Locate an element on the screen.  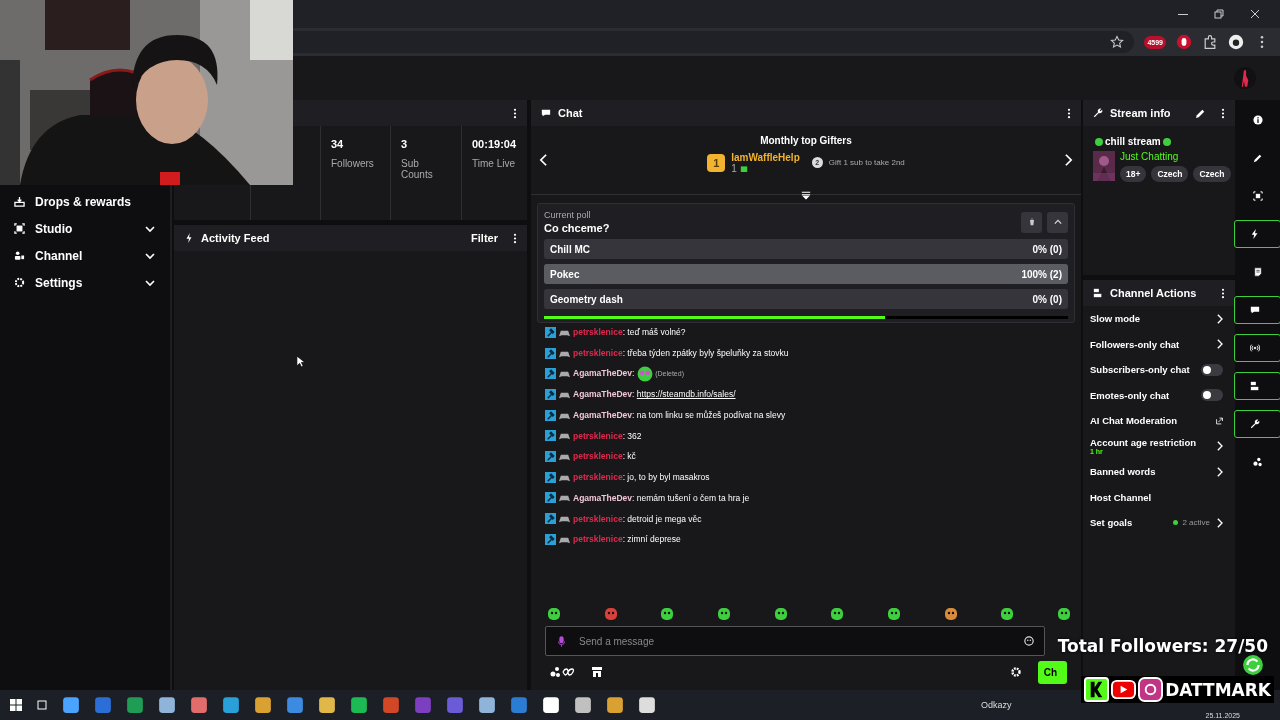
delete-button is located at coordinates (1031, 222).